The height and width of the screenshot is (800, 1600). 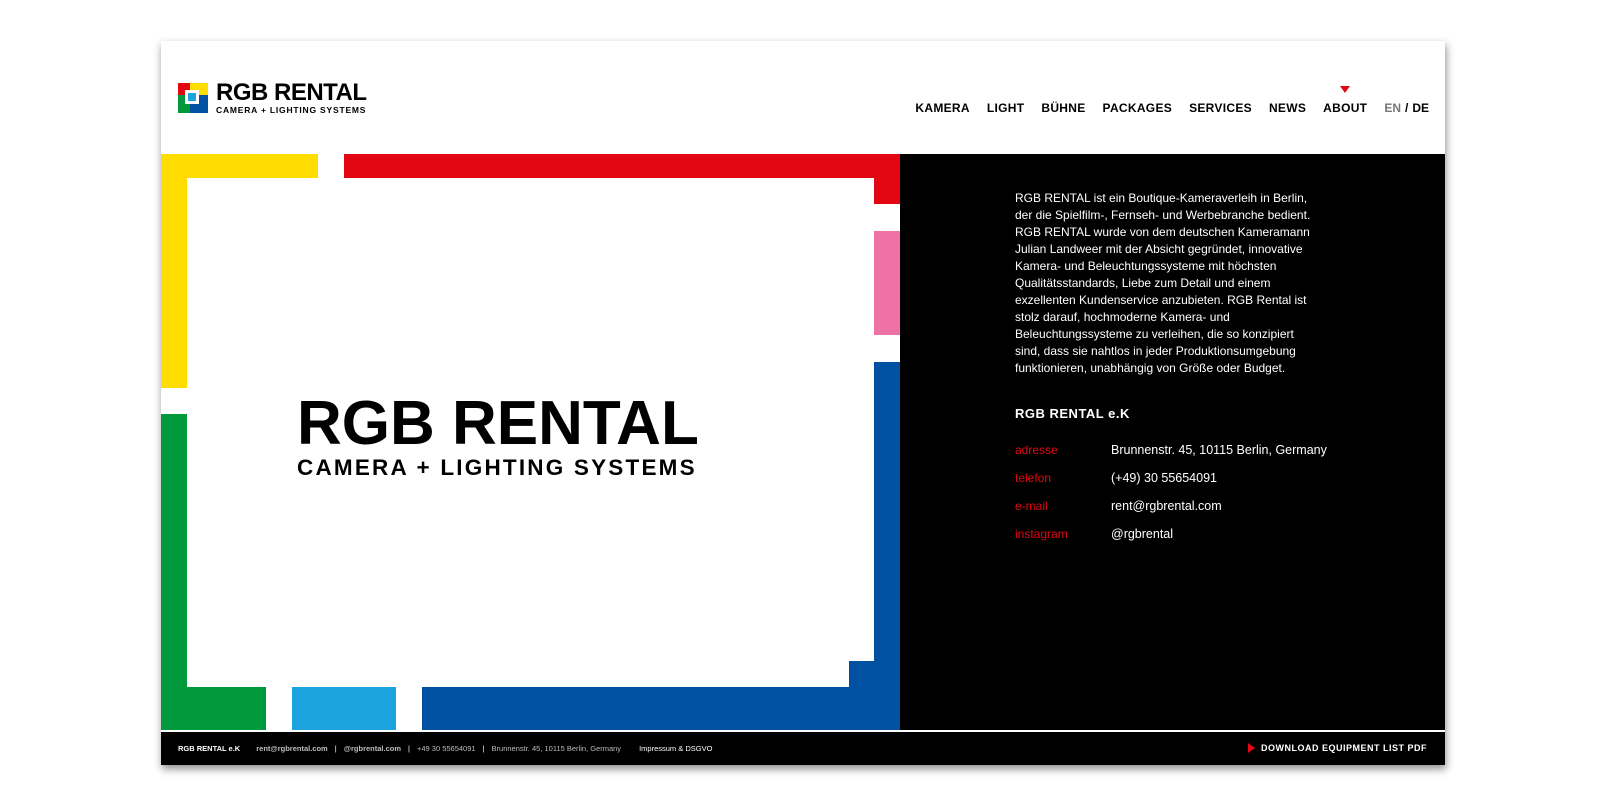 What do you see at coordinates (1166, 506) in the screenshot?
I see `contact-value: rent@rgbrental.com` at bounding box center [1166, 506].